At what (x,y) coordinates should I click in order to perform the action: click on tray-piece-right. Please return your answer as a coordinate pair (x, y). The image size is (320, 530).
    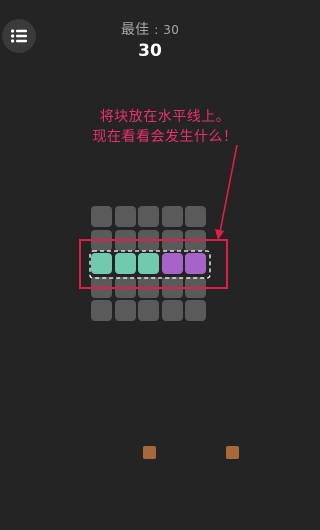
    Looking at the image, I should click on (232, 452).